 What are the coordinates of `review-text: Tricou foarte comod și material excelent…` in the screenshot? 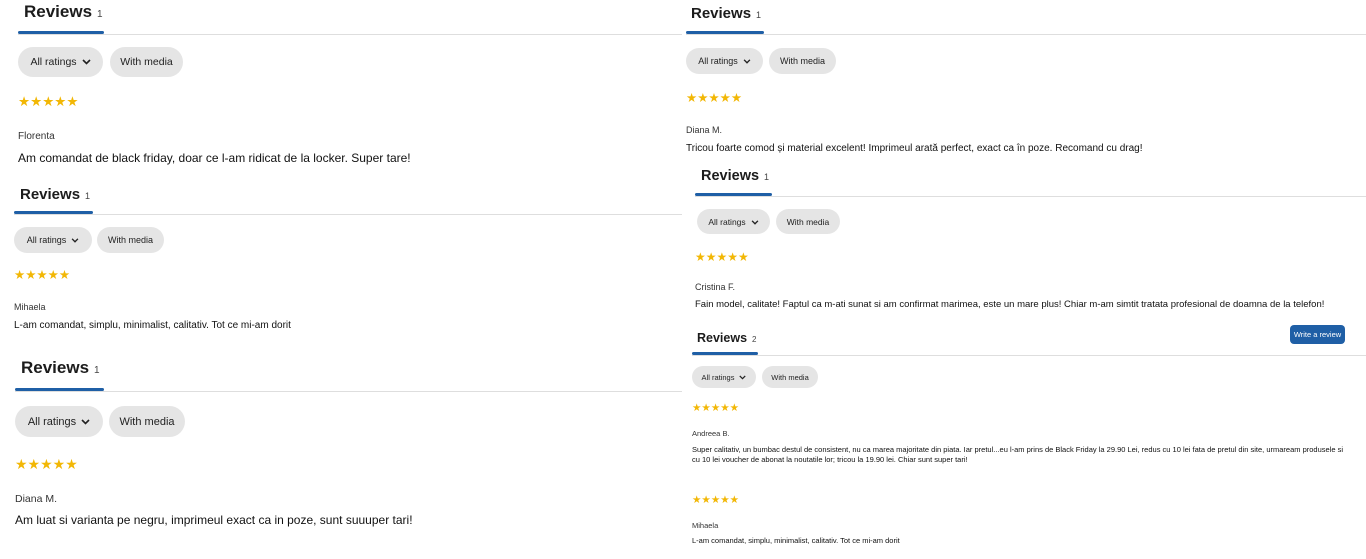 It's located at (914, 148).